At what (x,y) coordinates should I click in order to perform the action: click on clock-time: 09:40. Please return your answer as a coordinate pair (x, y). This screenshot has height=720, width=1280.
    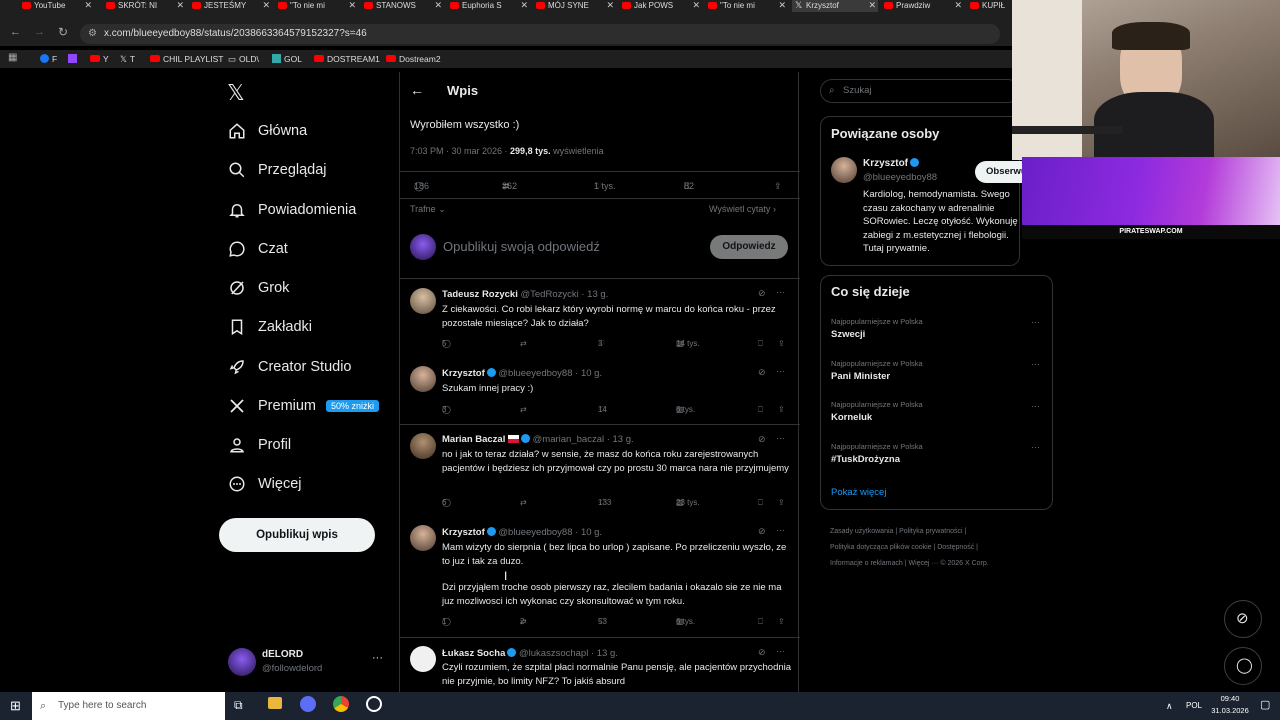
    Looking at the image, I should click on (1230, 698).